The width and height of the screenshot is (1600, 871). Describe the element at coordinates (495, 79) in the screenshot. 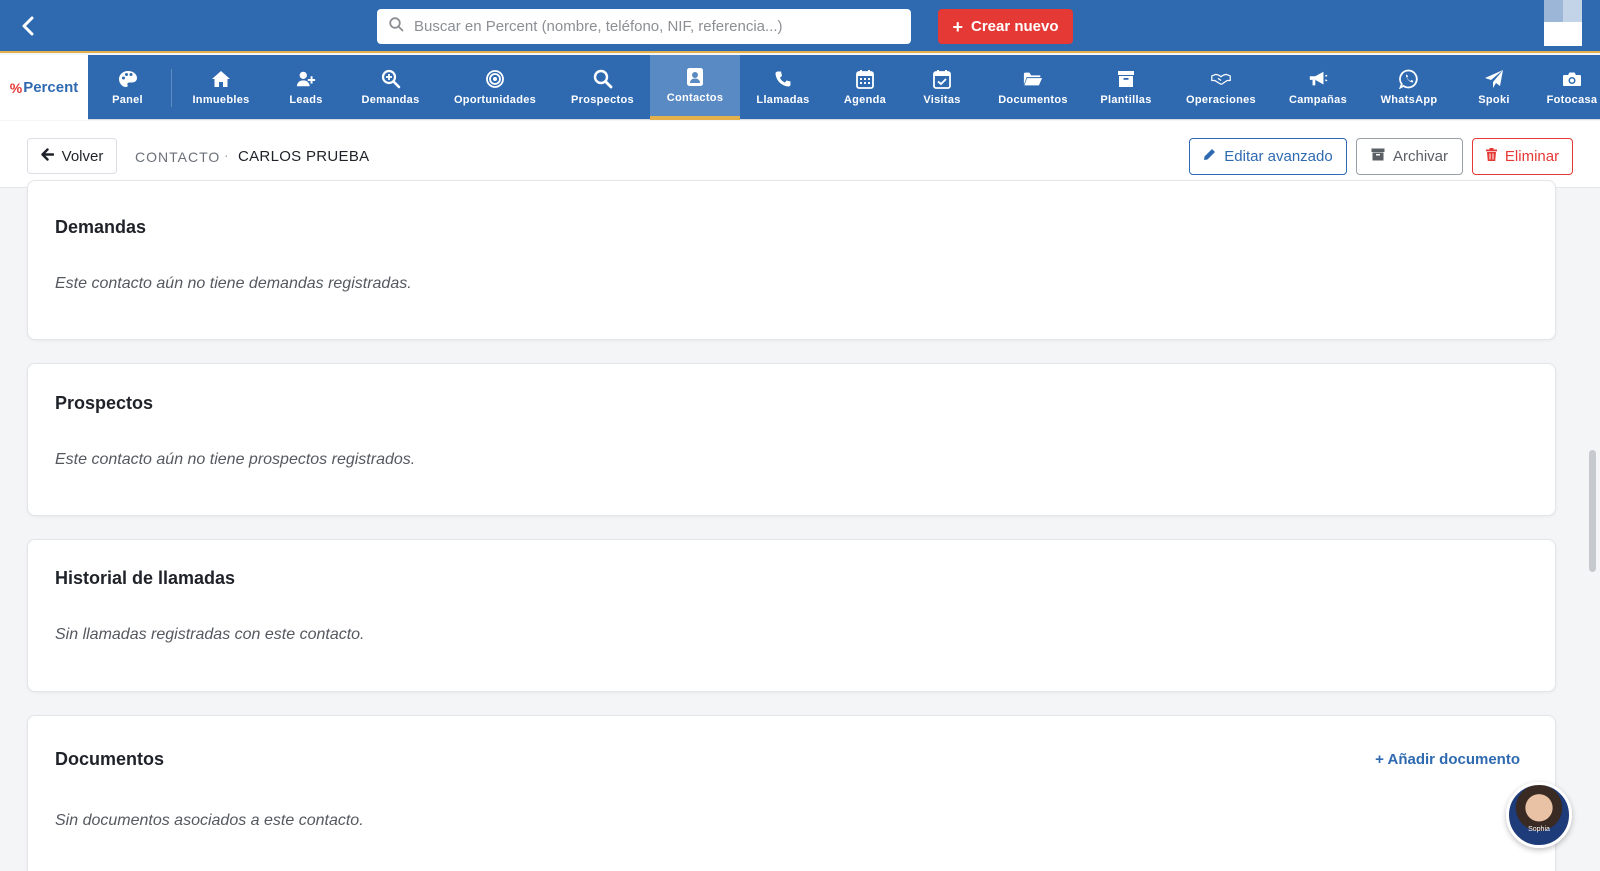

I see `target-icon` at that location.